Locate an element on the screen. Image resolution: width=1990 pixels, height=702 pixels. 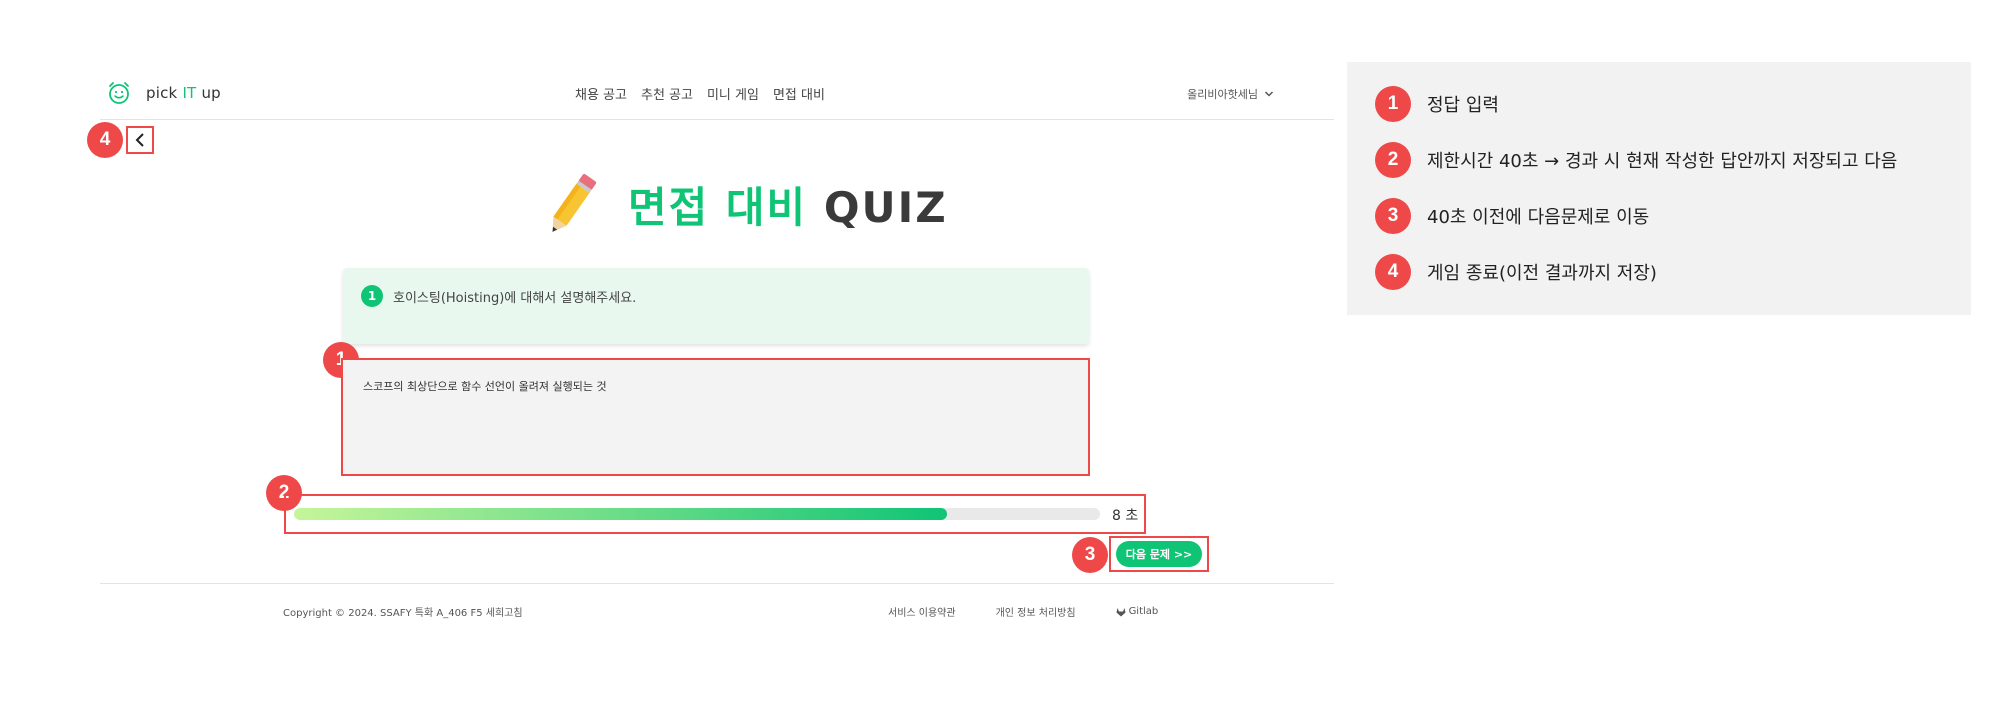
user-name: 올리비아핫세님 is located at coordinates (1222, 94).